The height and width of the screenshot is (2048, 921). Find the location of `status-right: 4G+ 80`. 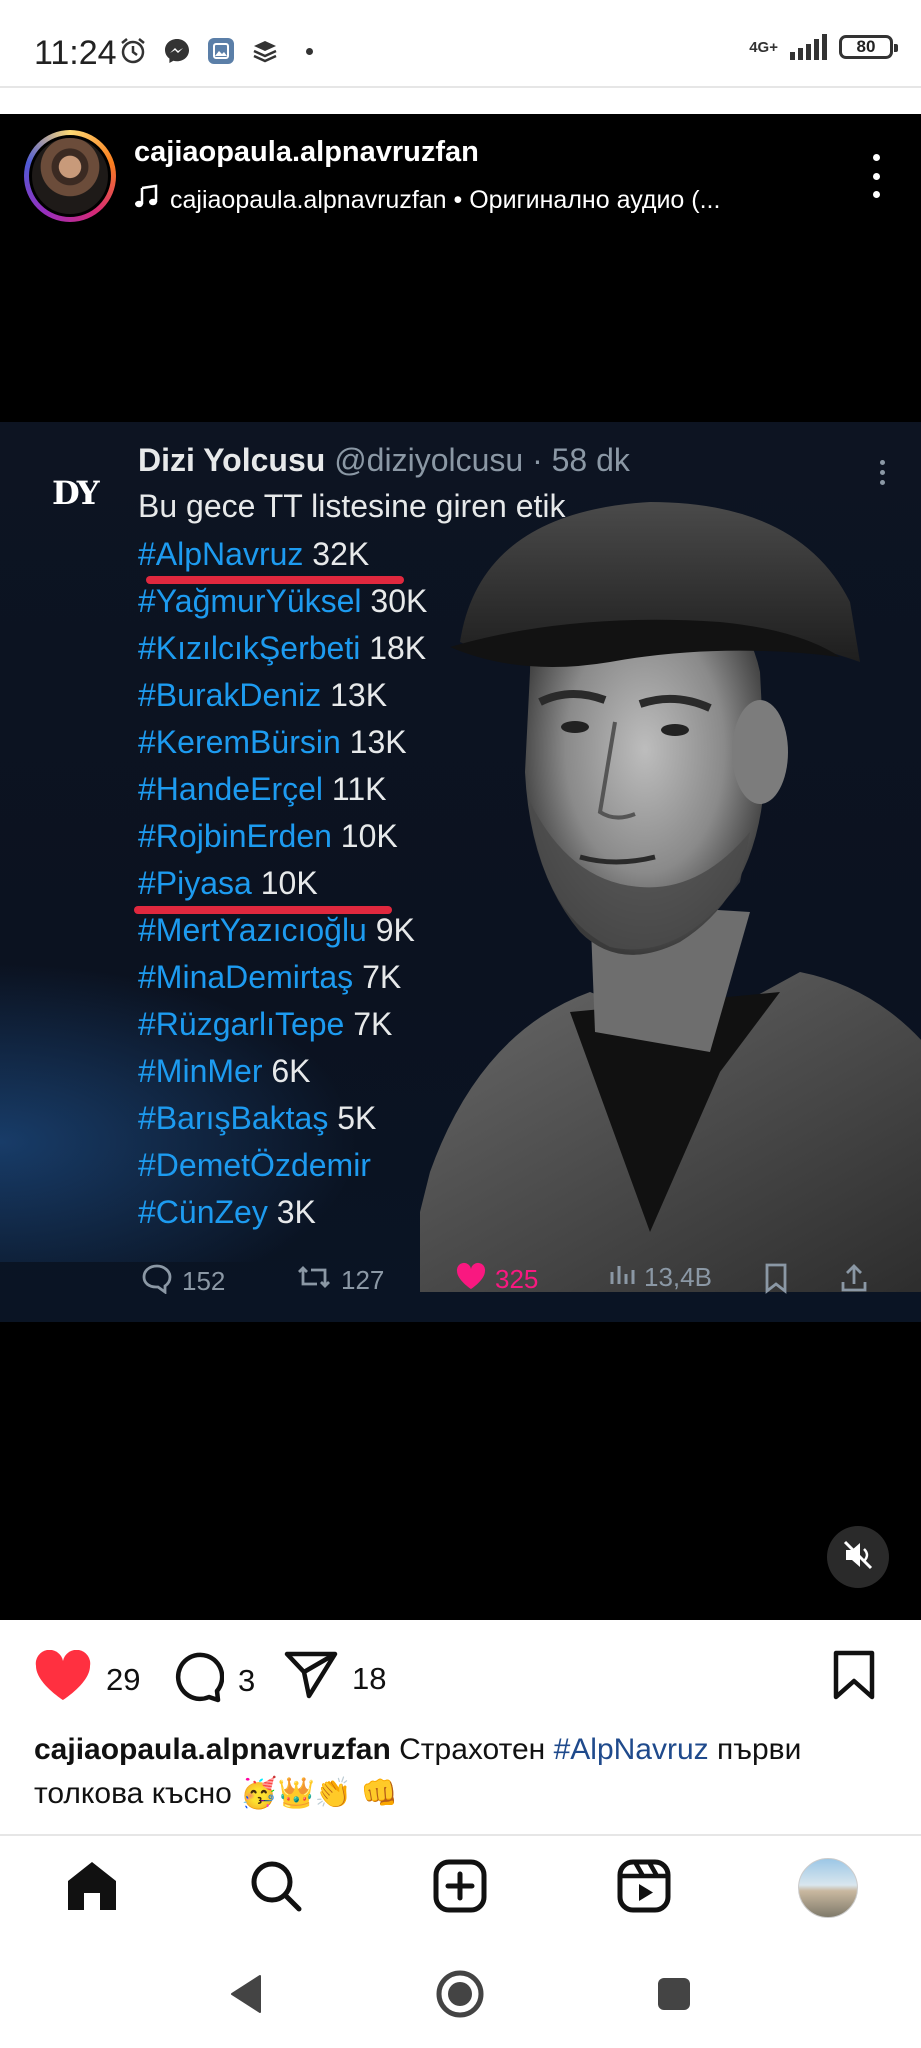

status-right: 4G+ 80 is located at coordinates (823, 47).